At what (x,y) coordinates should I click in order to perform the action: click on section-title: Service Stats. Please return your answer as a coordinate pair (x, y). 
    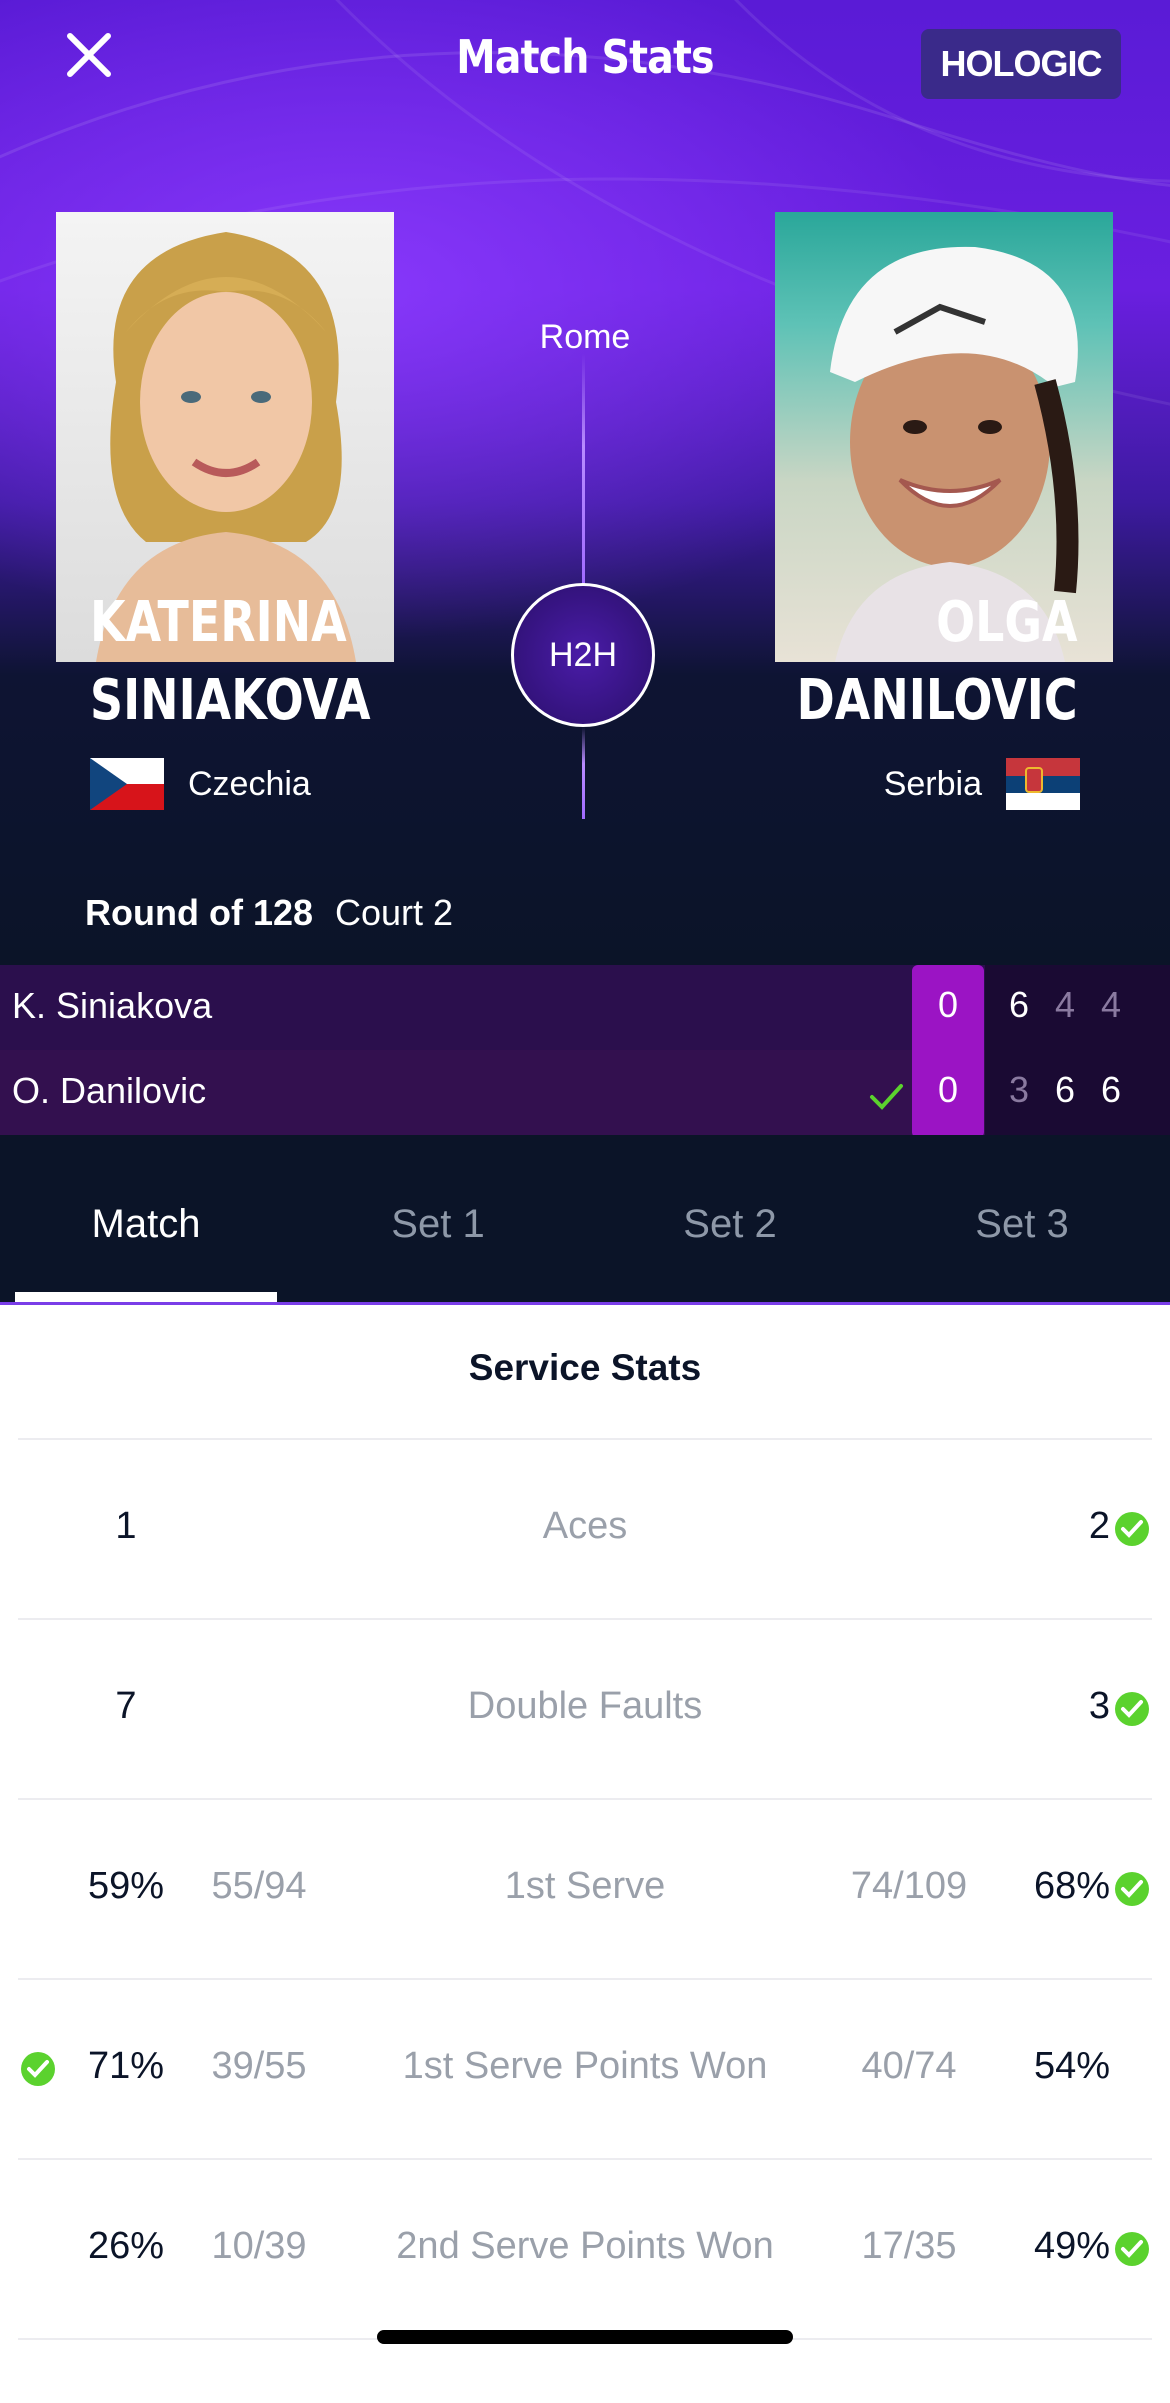
    Looking at the image, I should click on (585, 1367).